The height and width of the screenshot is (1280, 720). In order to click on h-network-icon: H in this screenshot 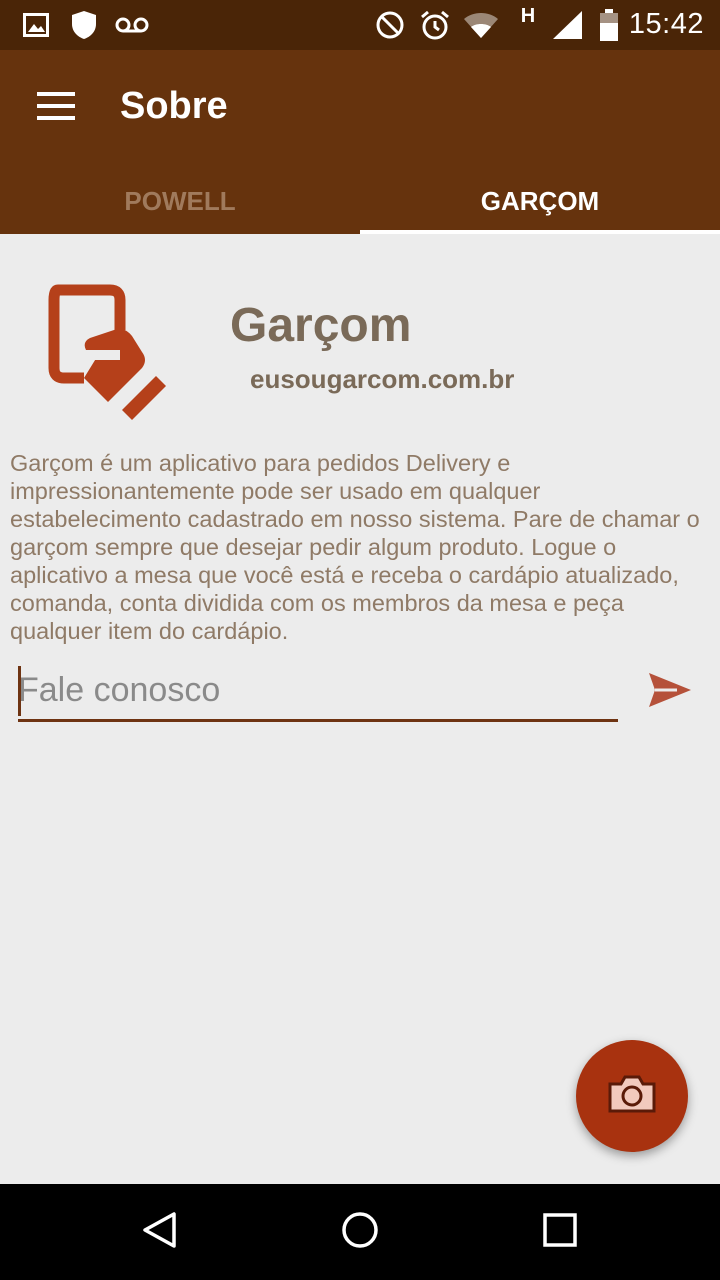, I will do `click(528, 15)`.